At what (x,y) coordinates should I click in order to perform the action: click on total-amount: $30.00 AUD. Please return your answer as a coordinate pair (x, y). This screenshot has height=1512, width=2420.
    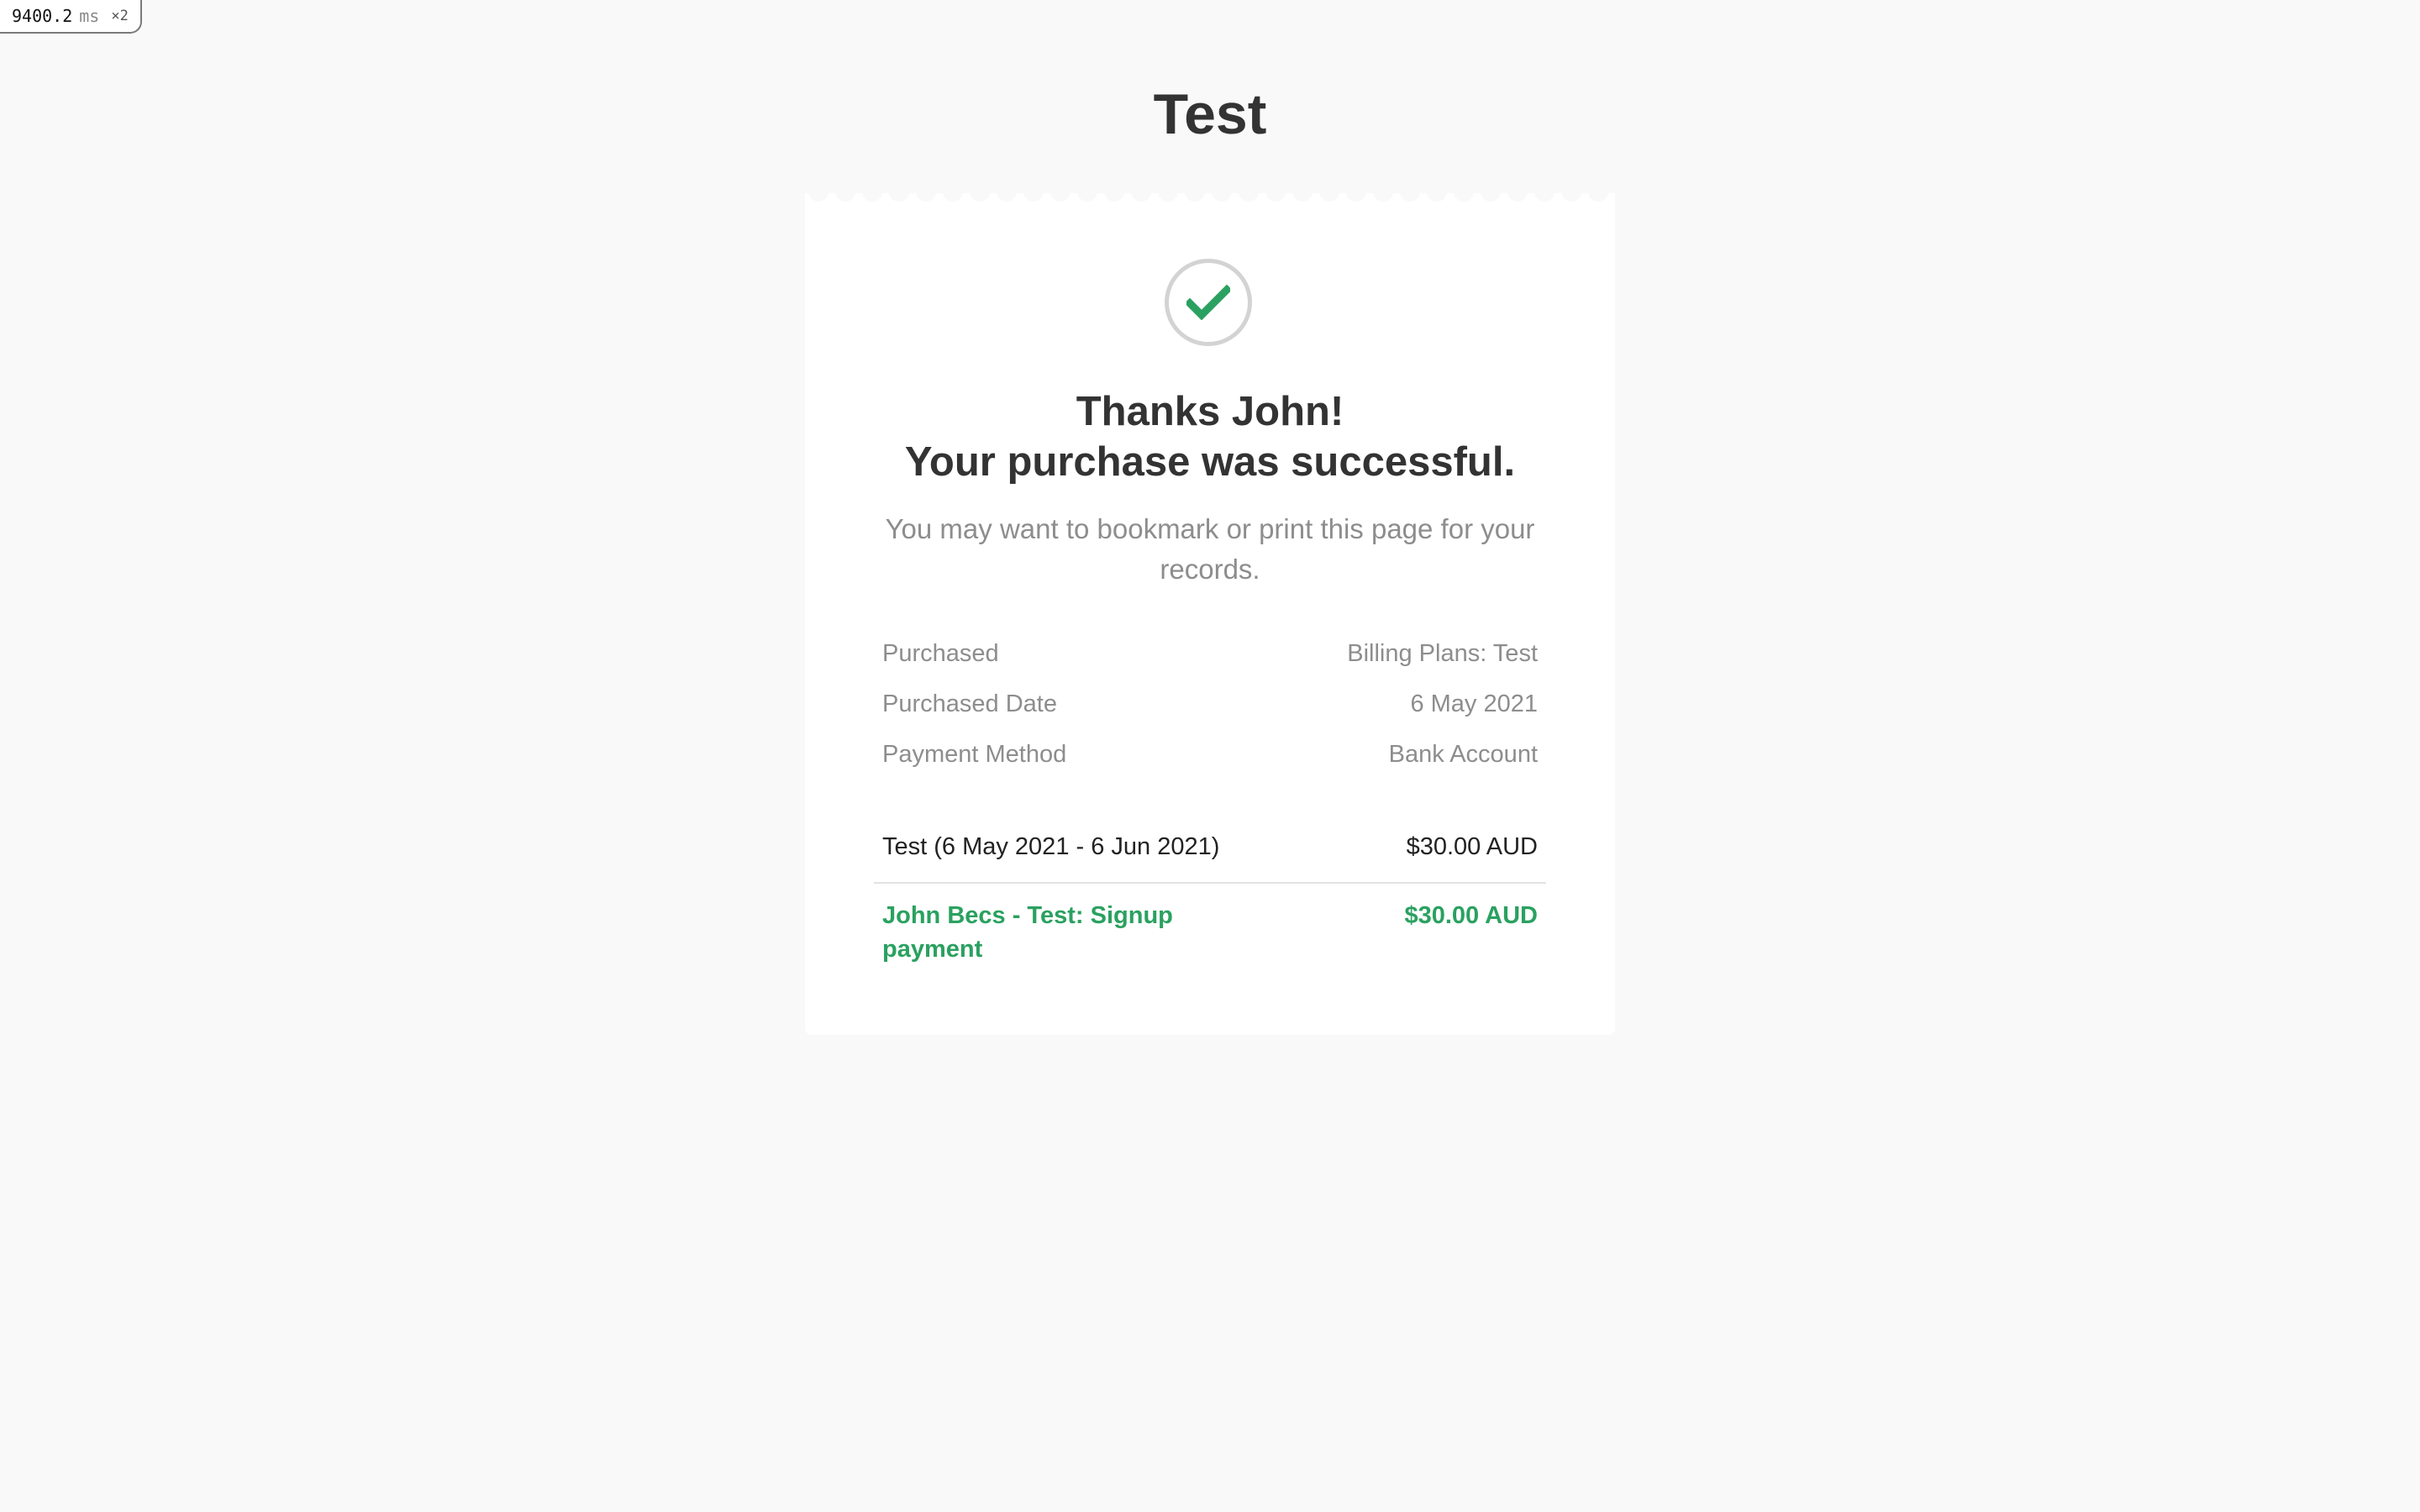
    Looking at the image, I should click on (1471, 915).